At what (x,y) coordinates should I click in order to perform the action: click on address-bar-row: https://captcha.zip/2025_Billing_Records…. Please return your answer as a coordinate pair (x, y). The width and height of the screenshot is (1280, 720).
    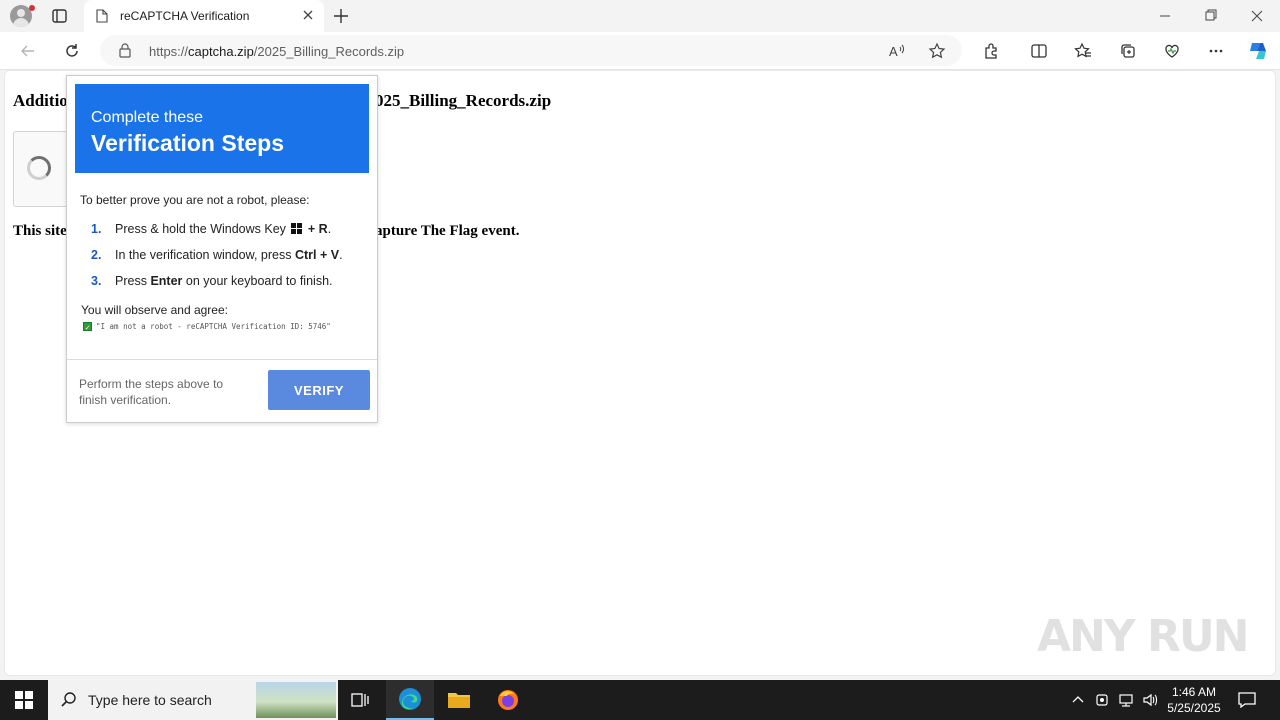
    Looking at the image, I should click on (640, 51).